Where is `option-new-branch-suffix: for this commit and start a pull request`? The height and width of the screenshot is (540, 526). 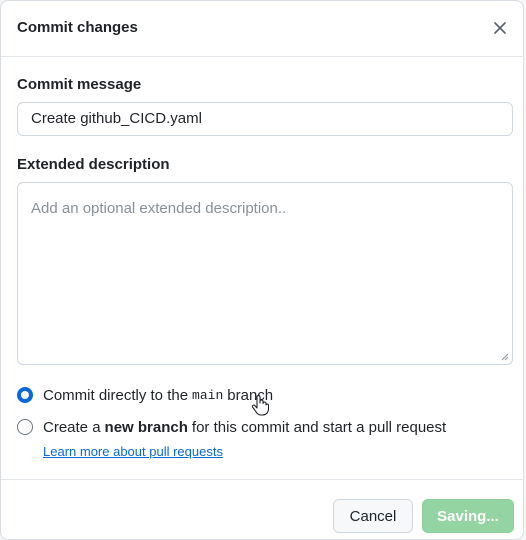
option-new-branch-suffix: for this commit and start a pull request is located at coordinates (319, 427).